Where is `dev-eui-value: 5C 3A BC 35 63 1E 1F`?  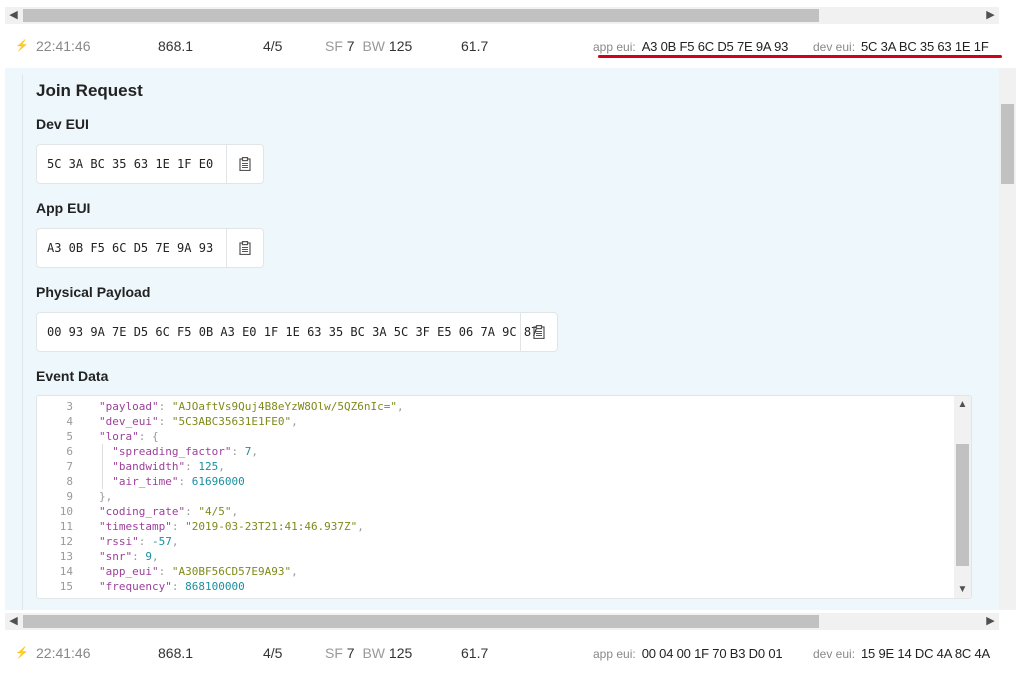 dev-eui-value: 5C 3A BC 35 63 1E 1F is located at coordinates (925, 46).